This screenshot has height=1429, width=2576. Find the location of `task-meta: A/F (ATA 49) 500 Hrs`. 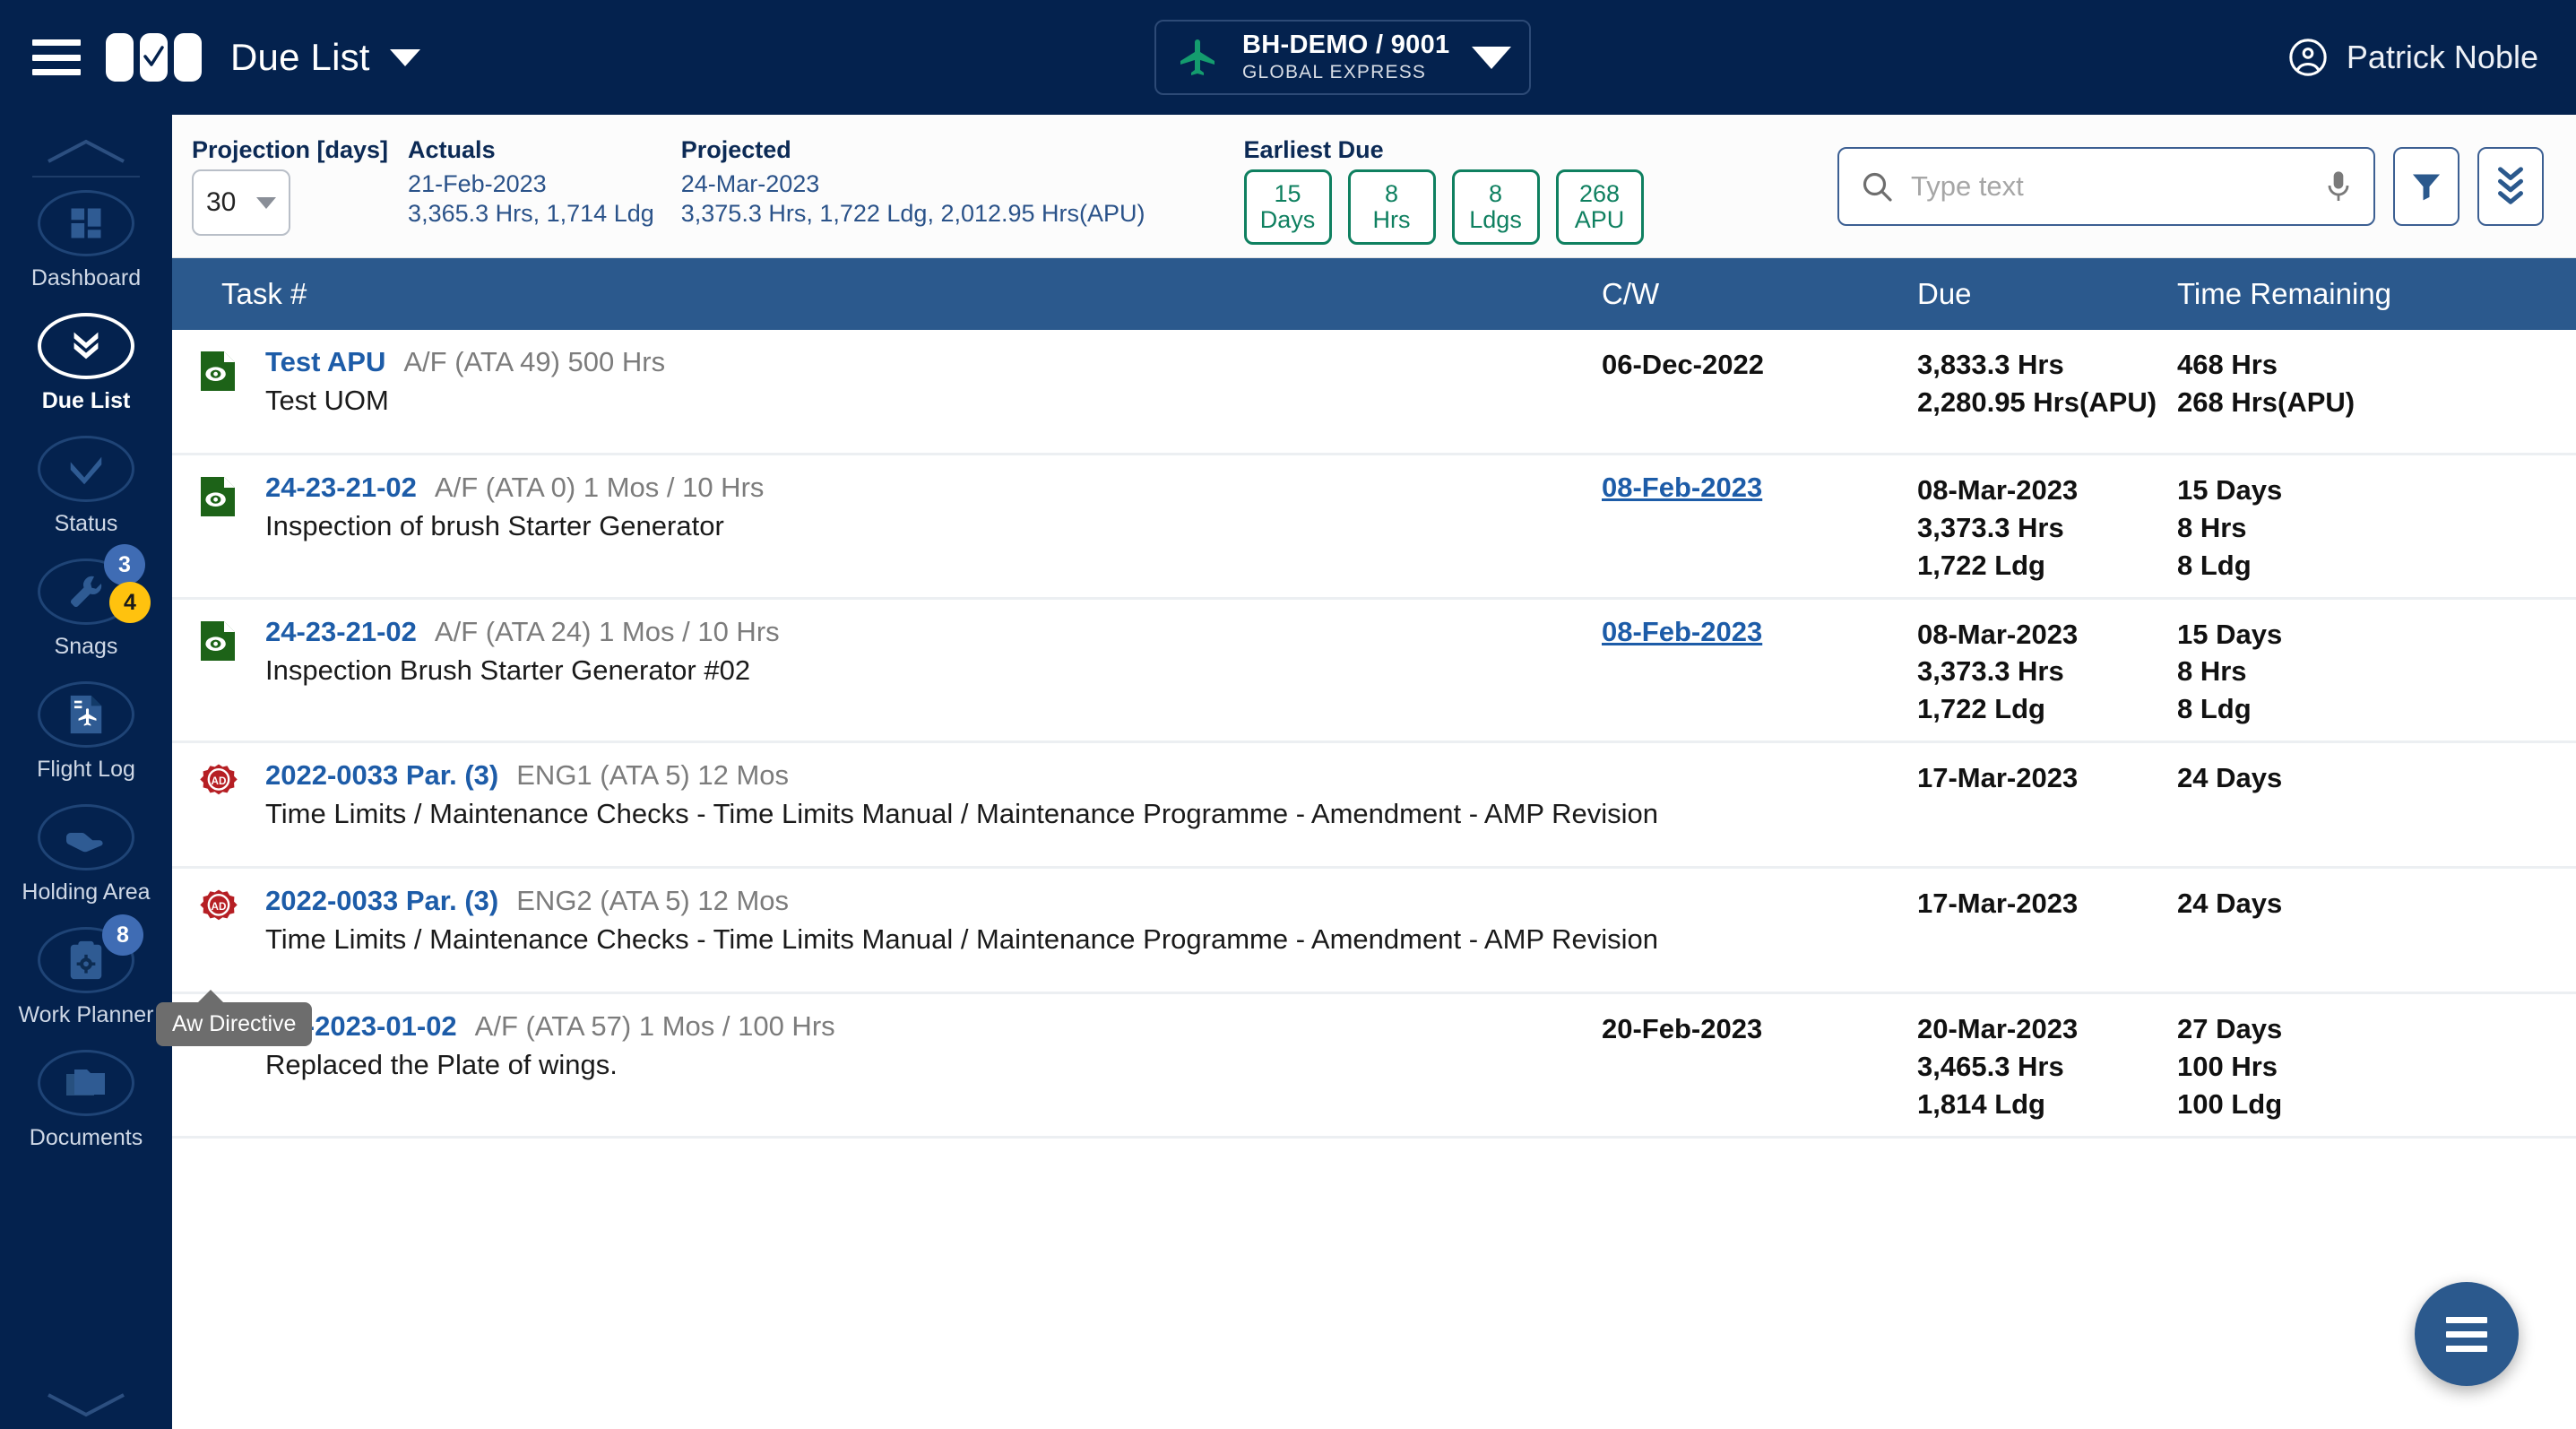

task-meta: A/F (ATA 49) 500 Hrs is located at coordinates (534, 361).